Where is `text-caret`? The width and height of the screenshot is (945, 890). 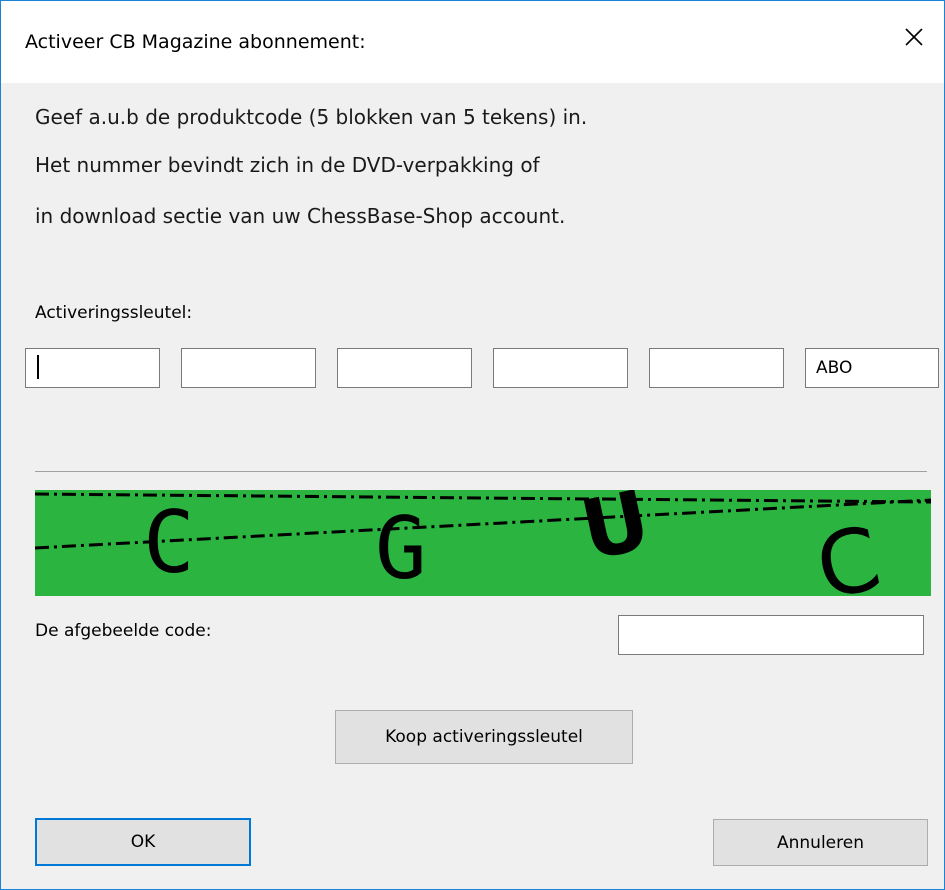 text-caret is located at coordinates (38, 367).